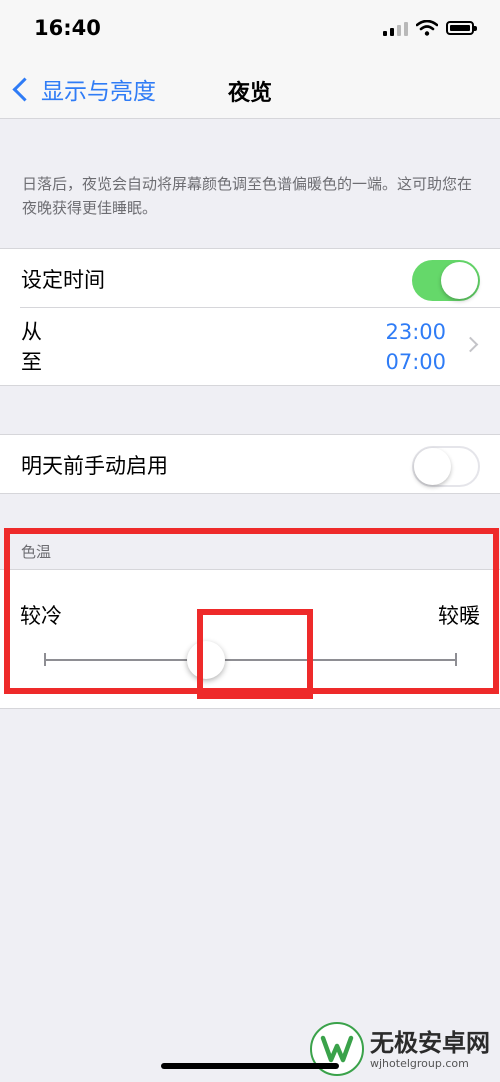 This screenshot has height=1082, width=500. Describe the element at coordinates (31, 332) in the screenshot. I see `from-label: 从` at that location.